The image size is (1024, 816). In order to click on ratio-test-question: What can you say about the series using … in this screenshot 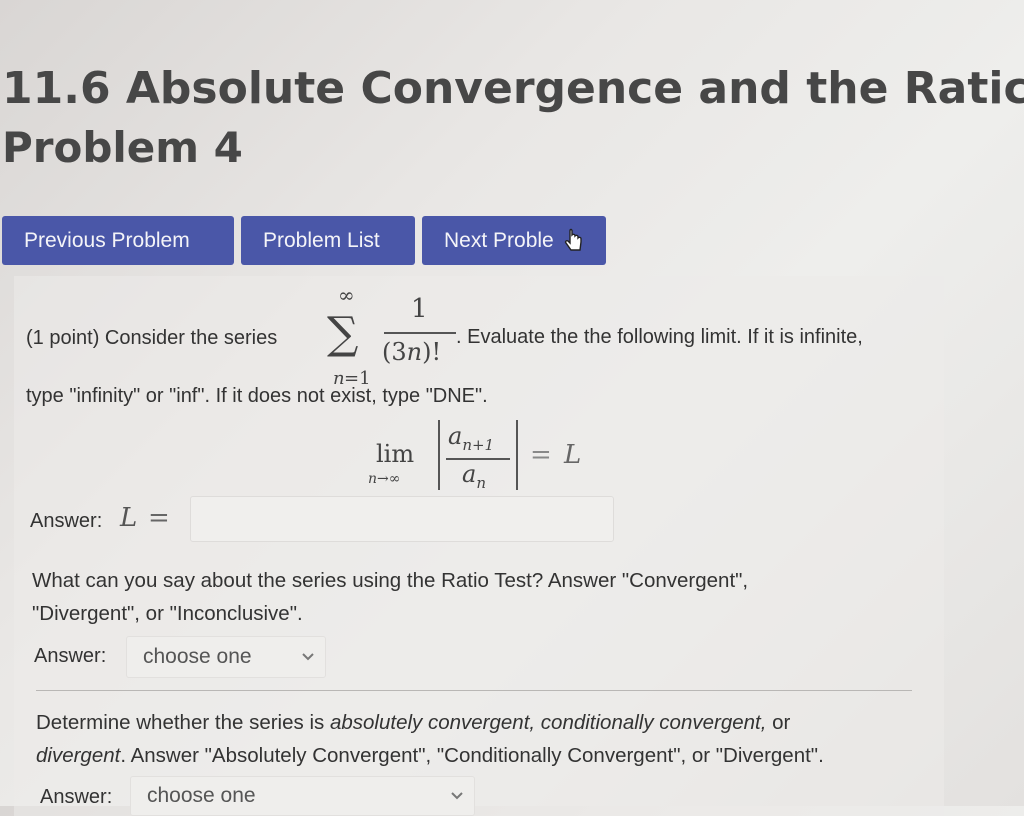, I will do `click(390, 580)`.